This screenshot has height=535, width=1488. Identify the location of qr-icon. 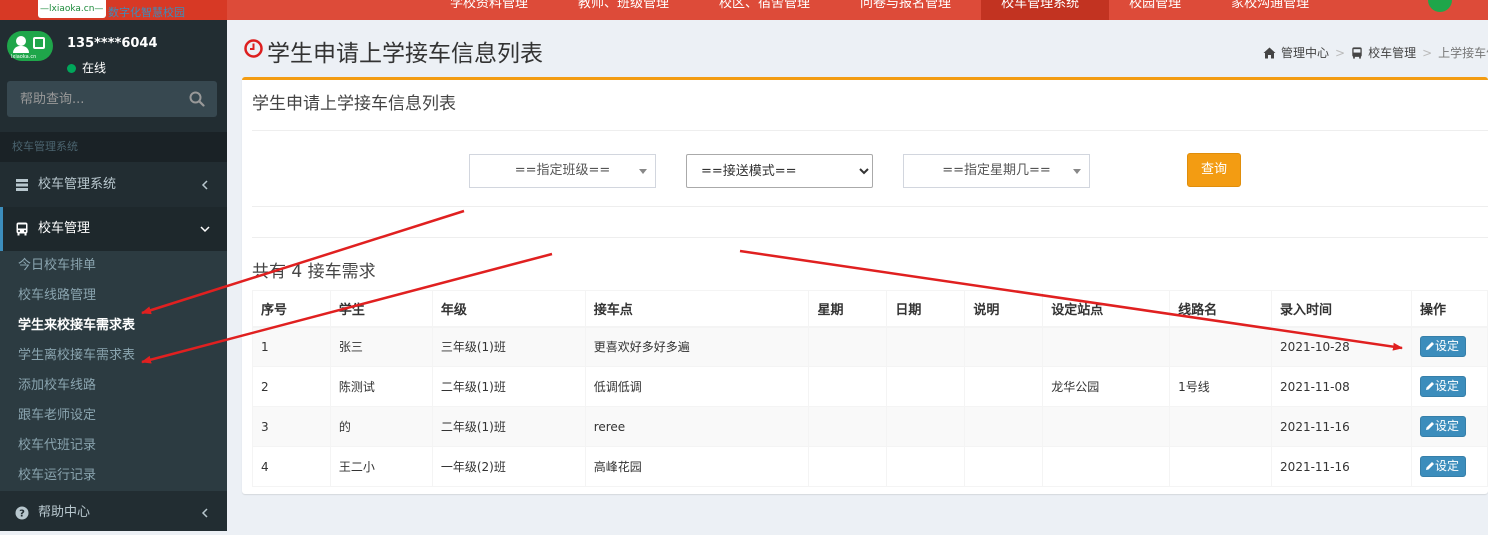
(39, 43).